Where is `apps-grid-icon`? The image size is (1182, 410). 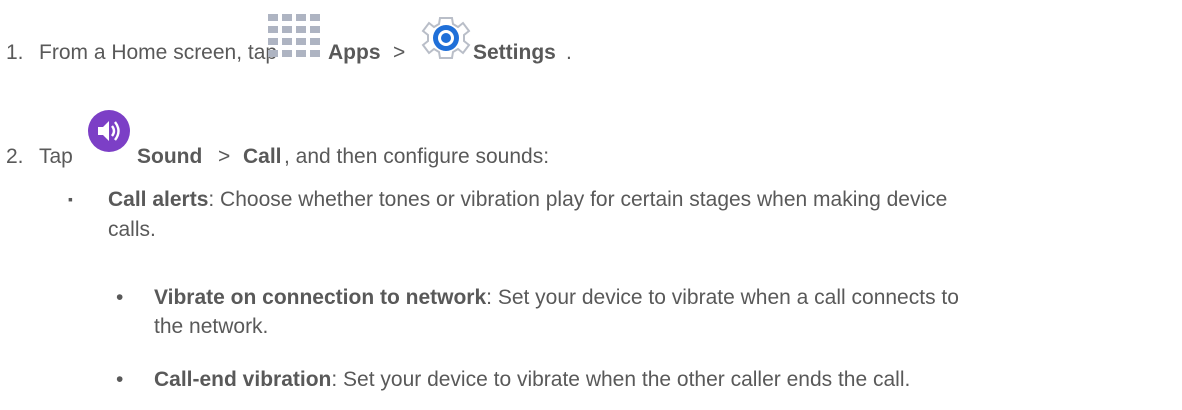 apps-grid-icon is located at coordinates (294, 35).